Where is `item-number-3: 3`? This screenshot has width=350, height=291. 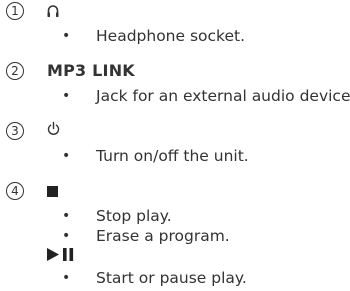
item-number-3: 3 is located at coordinates (15, 131).